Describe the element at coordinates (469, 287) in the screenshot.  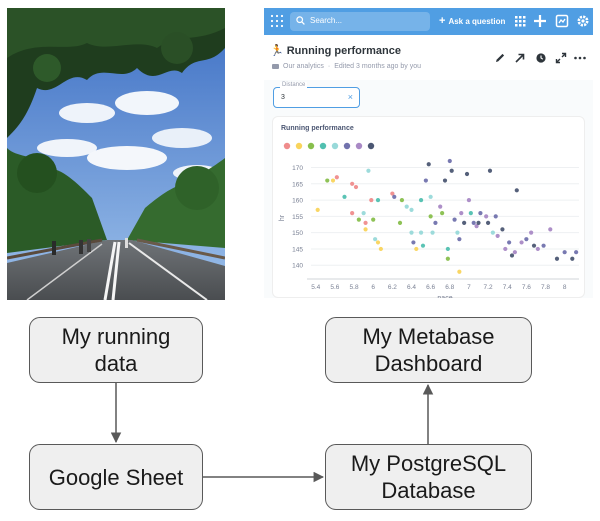
I see `x-tick-label: 7` at that location.